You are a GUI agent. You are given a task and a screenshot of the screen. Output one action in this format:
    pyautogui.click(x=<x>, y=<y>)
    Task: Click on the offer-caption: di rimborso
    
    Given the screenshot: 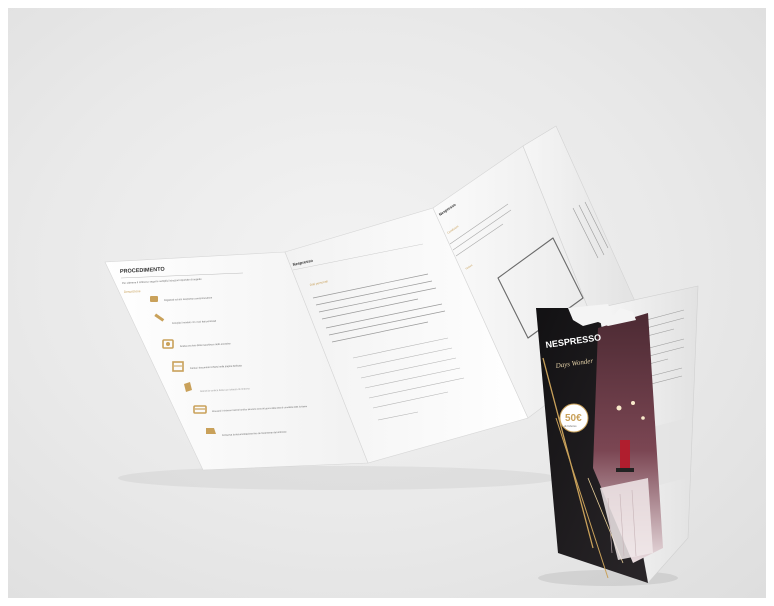 What is the action you would take?
    pyautogui.click(x=570, y=426)
    